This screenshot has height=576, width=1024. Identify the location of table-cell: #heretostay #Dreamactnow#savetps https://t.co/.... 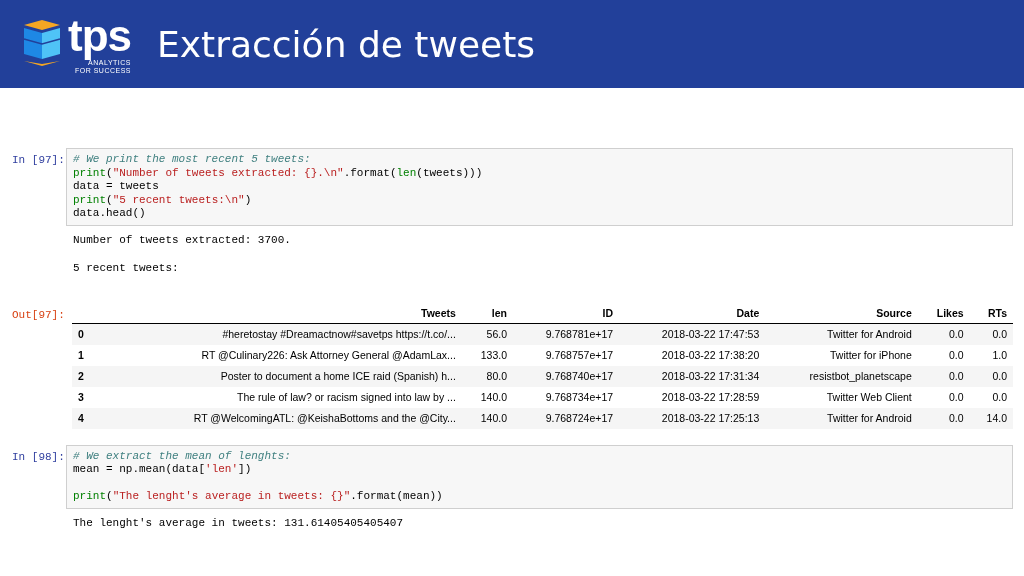
(278, 334).